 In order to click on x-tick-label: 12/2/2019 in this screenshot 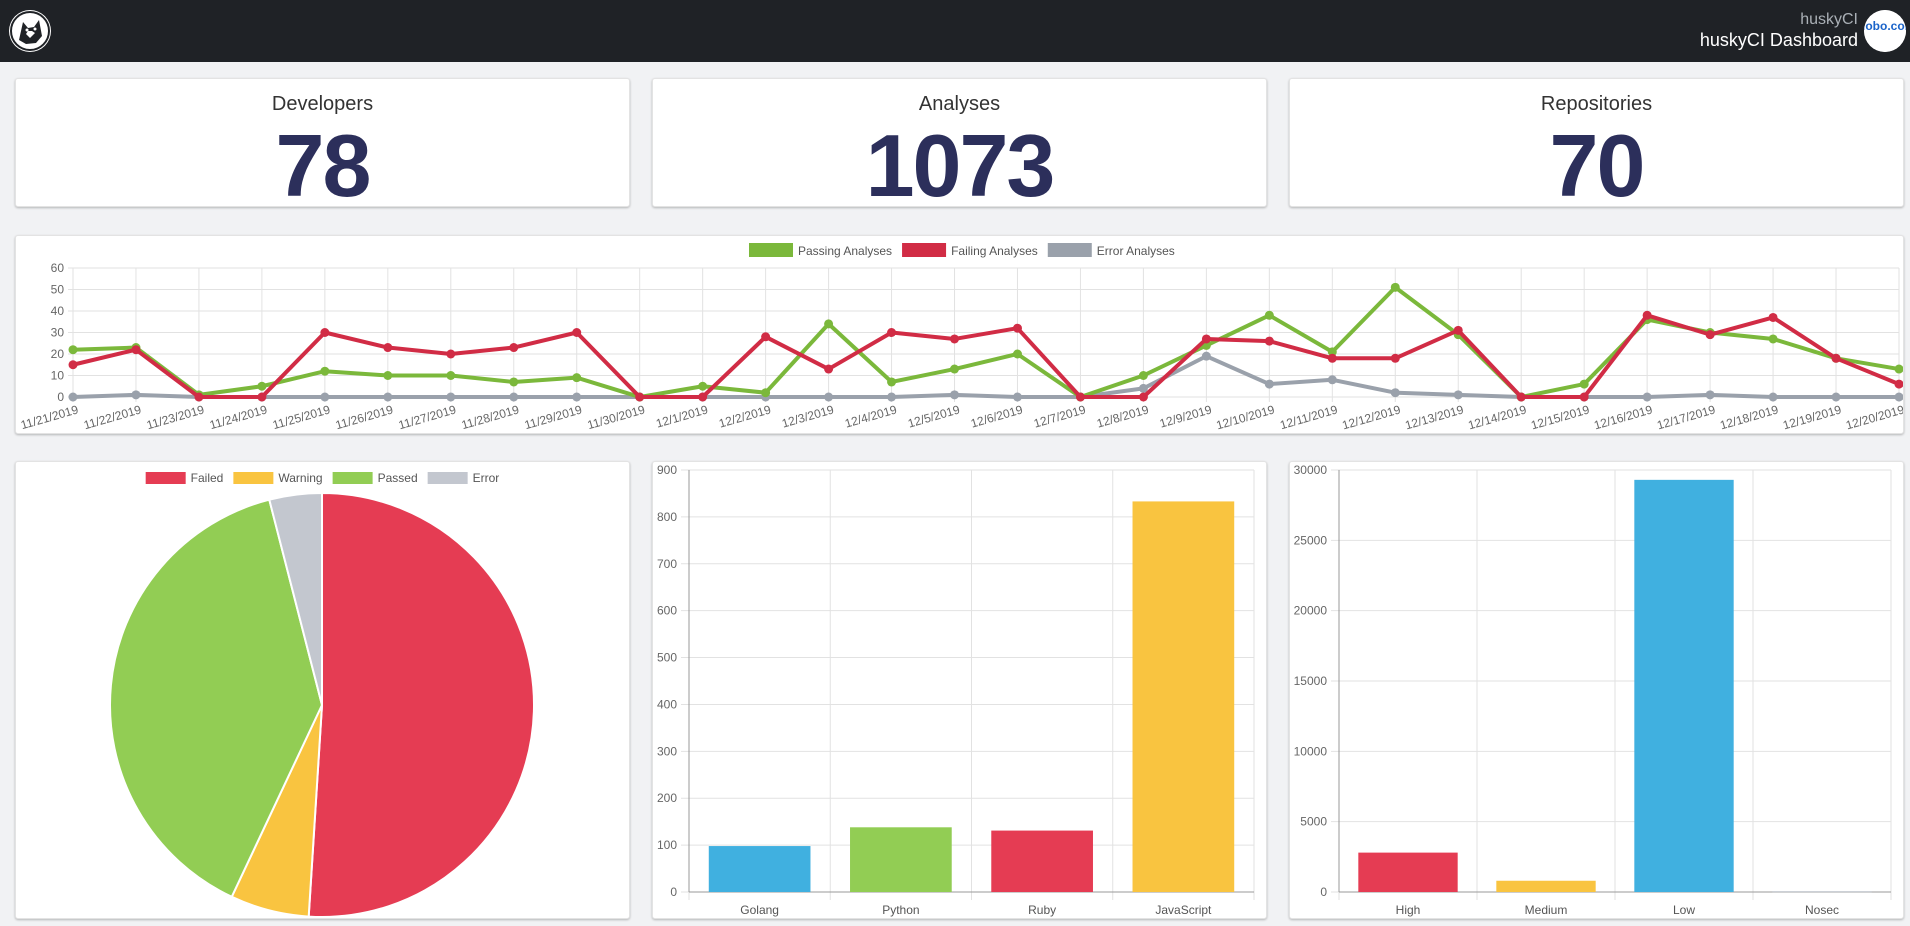, I will do `click(744, 416)`.